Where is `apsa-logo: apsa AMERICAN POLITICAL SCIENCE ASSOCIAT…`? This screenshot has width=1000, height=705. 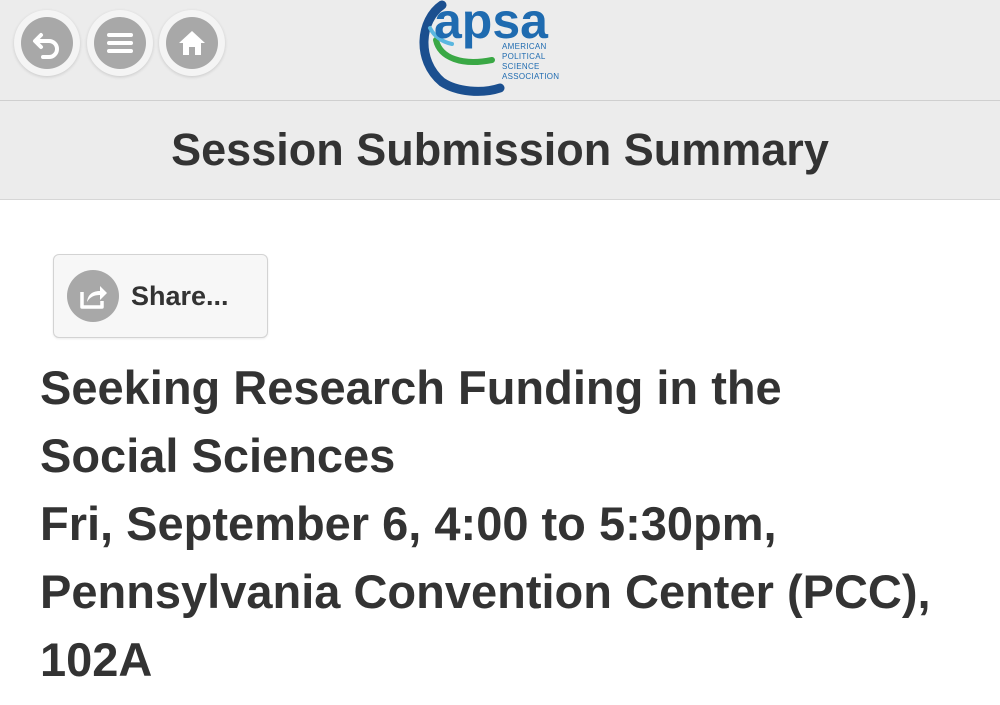 apsa-logo: apsa AMERICAN POLITICAL SCIENCE ASSOCIAT… is located at coordinates (507, 49).